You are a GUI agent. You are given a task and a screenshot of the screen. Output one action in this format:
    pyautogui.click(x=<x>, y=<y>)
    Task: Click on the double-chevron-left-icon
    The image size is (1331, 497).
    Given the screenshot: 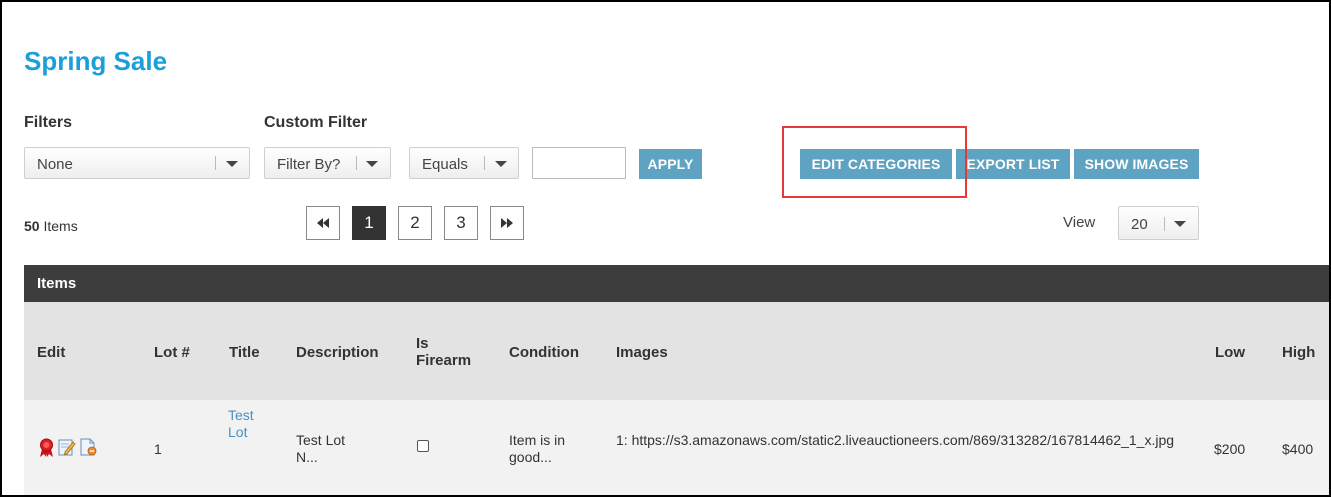 What is the action you would take?
    pyautogui.click(x=323, y=223)
    